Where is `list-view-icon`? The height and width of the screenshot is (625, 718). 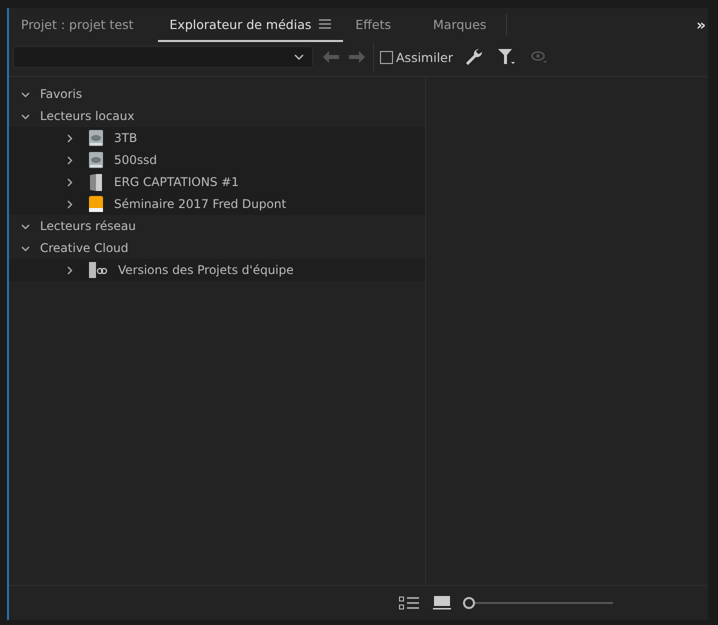 list-view-icon is located at coordinates (410, 603).